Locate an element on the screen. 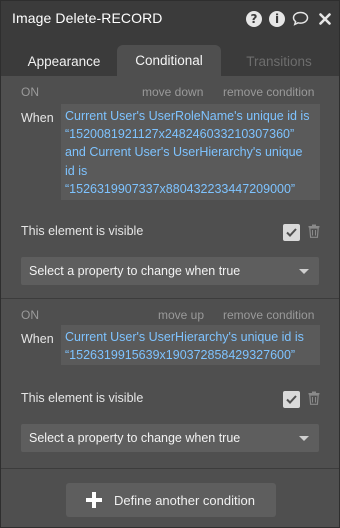 The image size is (340, 528). move-down-link: move down is located at coordinates (172, 92).